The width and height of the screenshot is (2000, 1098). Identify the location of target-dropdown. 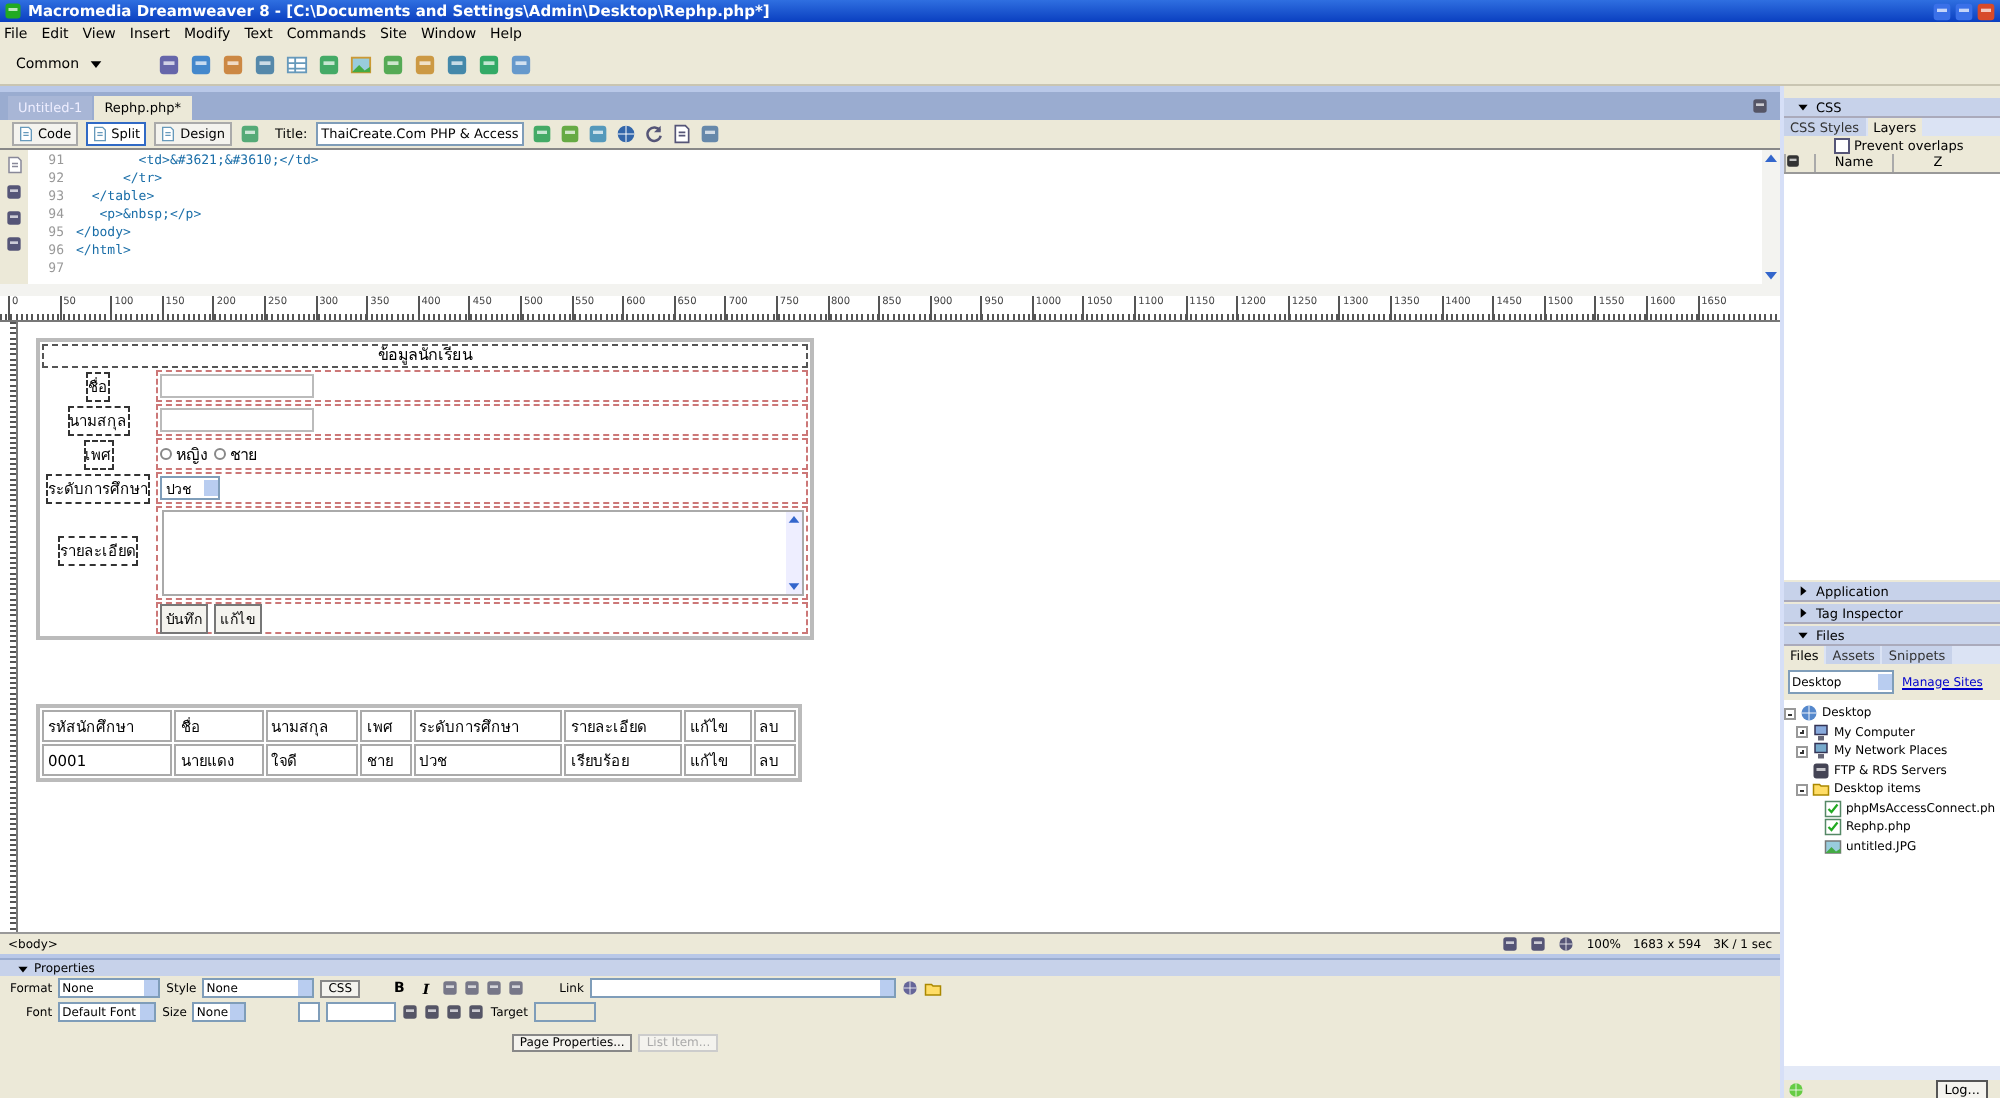
(564, 1012).